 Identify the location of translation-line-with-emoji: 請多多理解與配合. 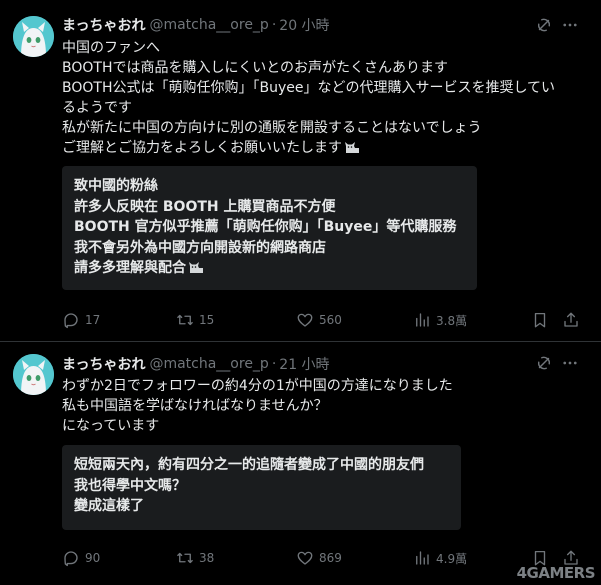
(269, 268).